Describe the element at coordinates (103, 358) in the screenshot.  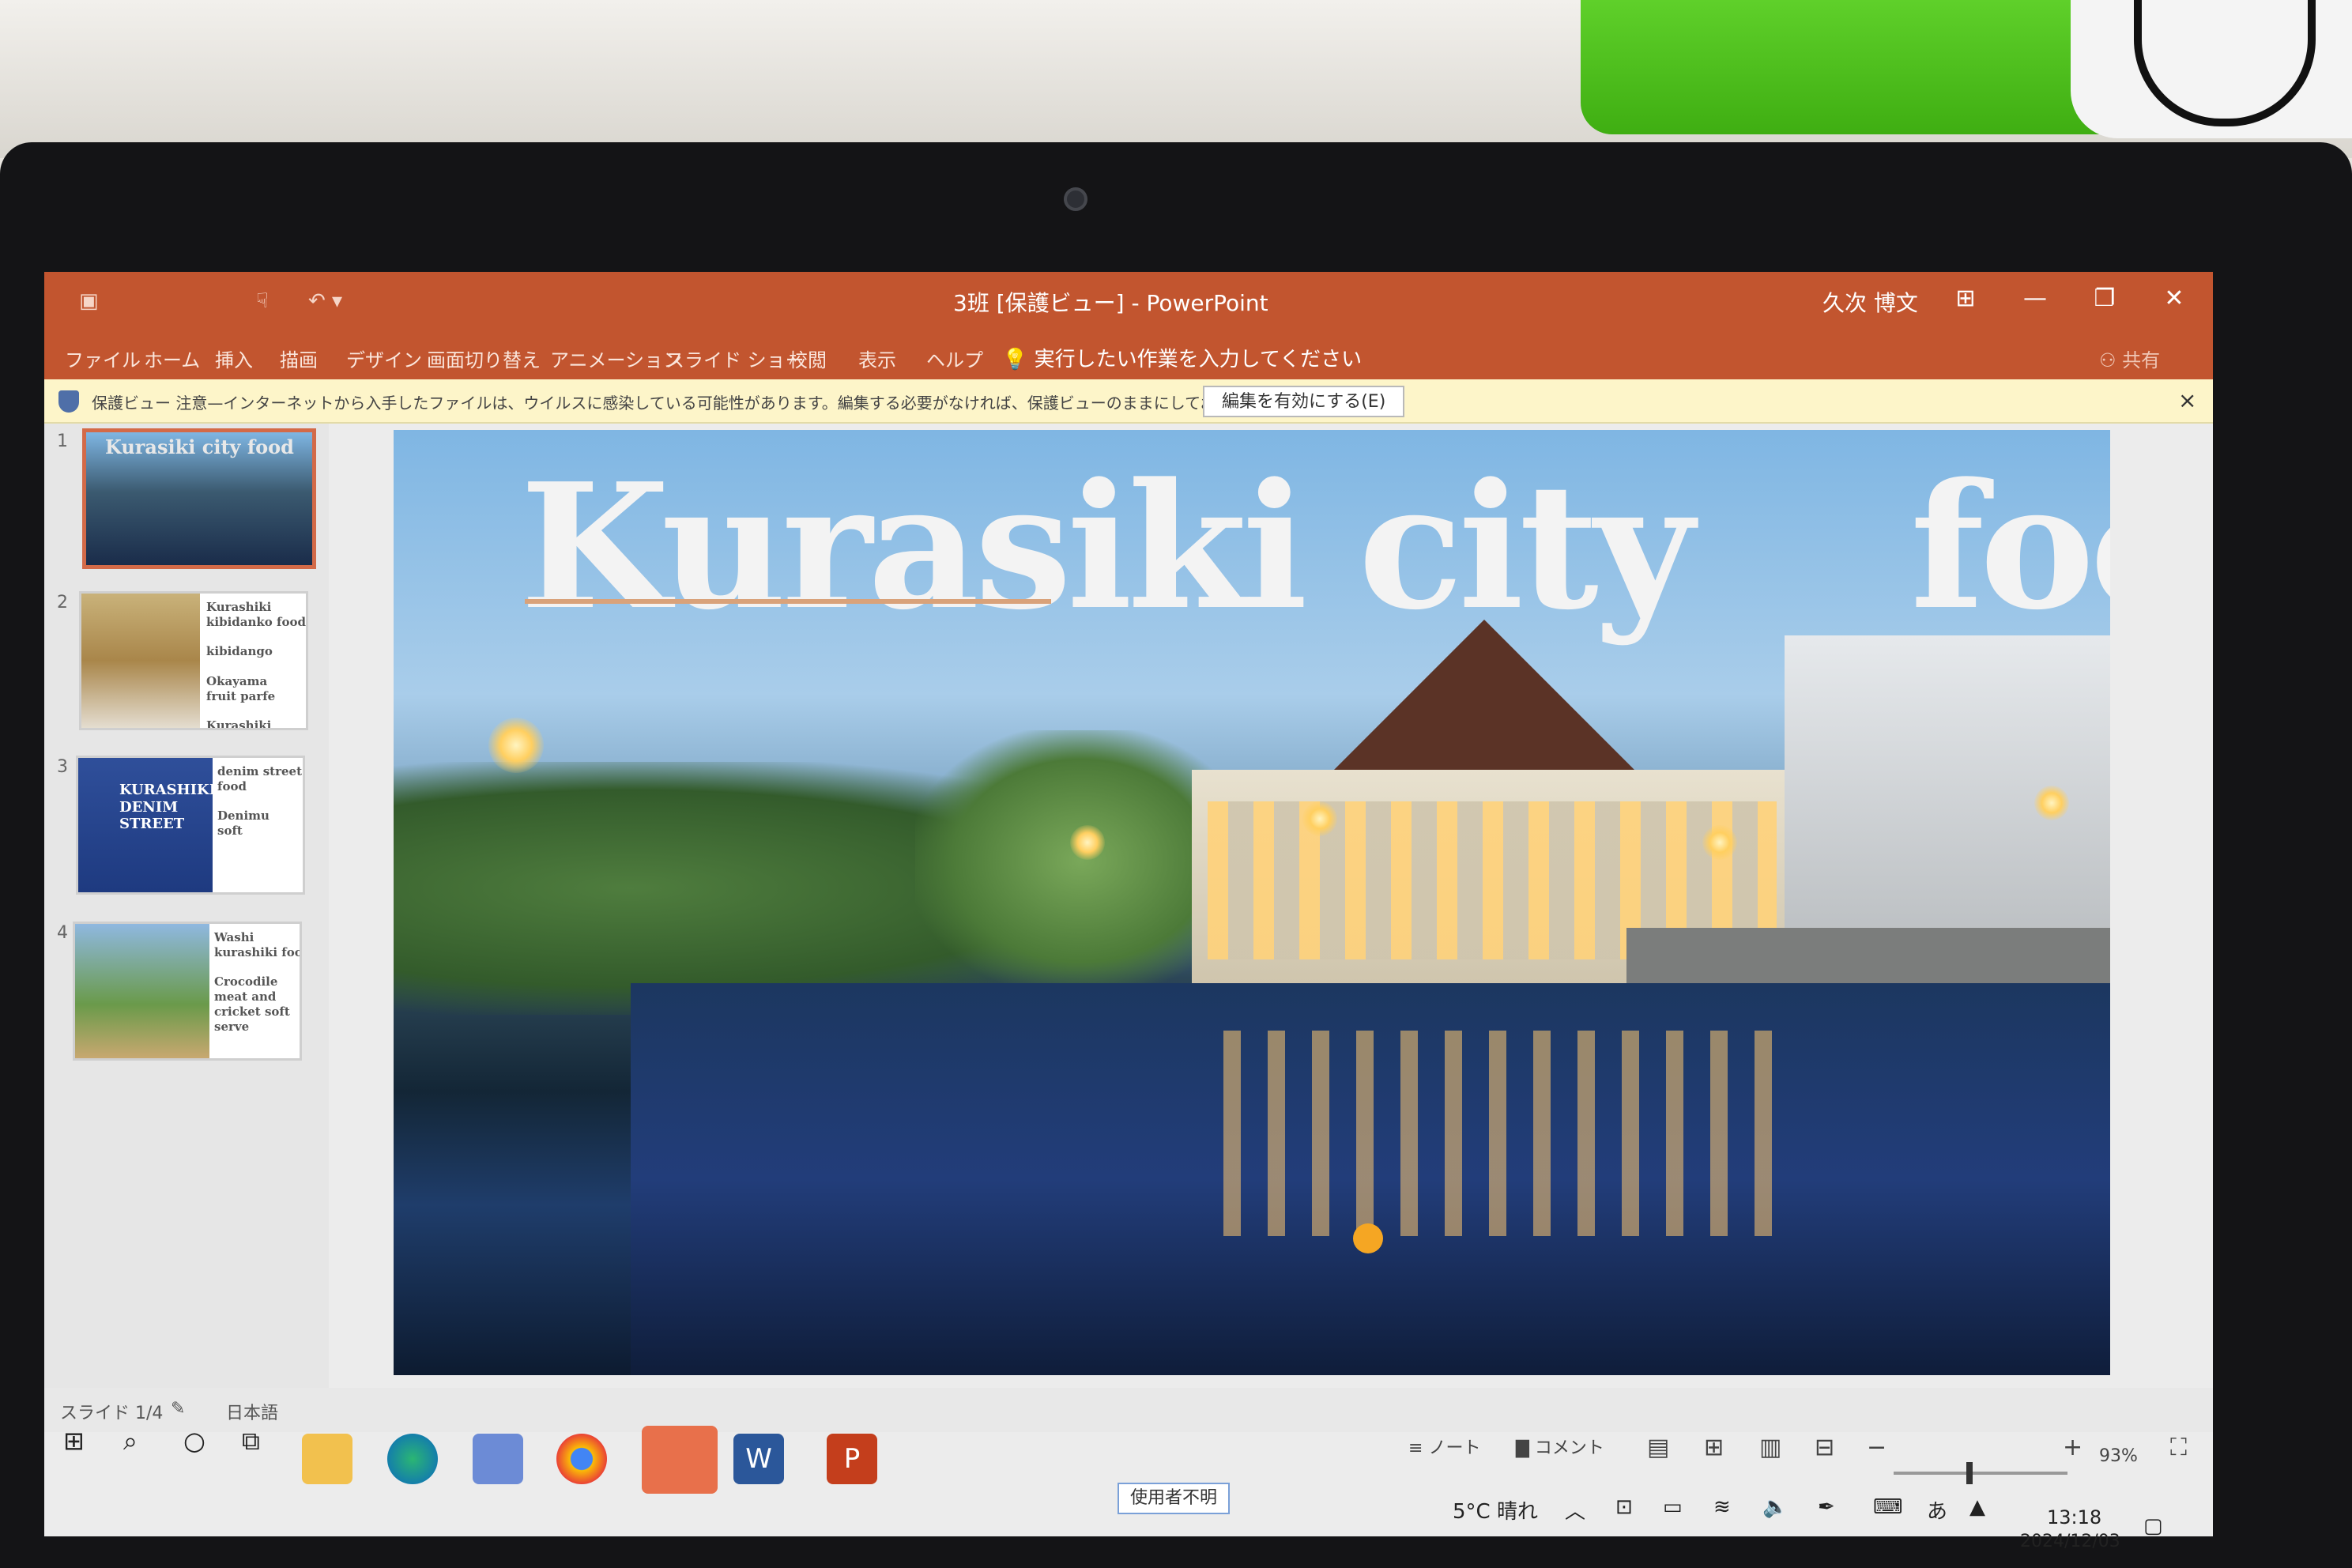
I see `tab-file: ファイル` at that location.